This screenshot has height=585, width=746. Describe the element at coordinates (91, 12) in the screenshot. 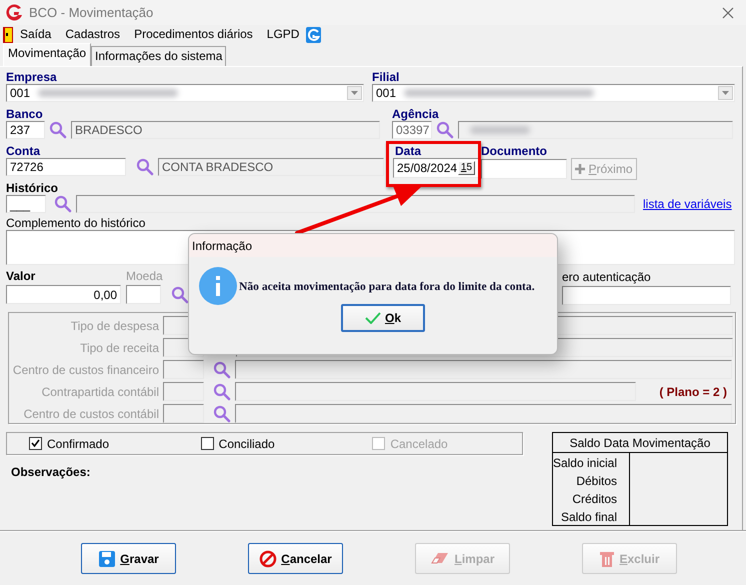

I see `window-title: BCO - Movimentação` at that location.